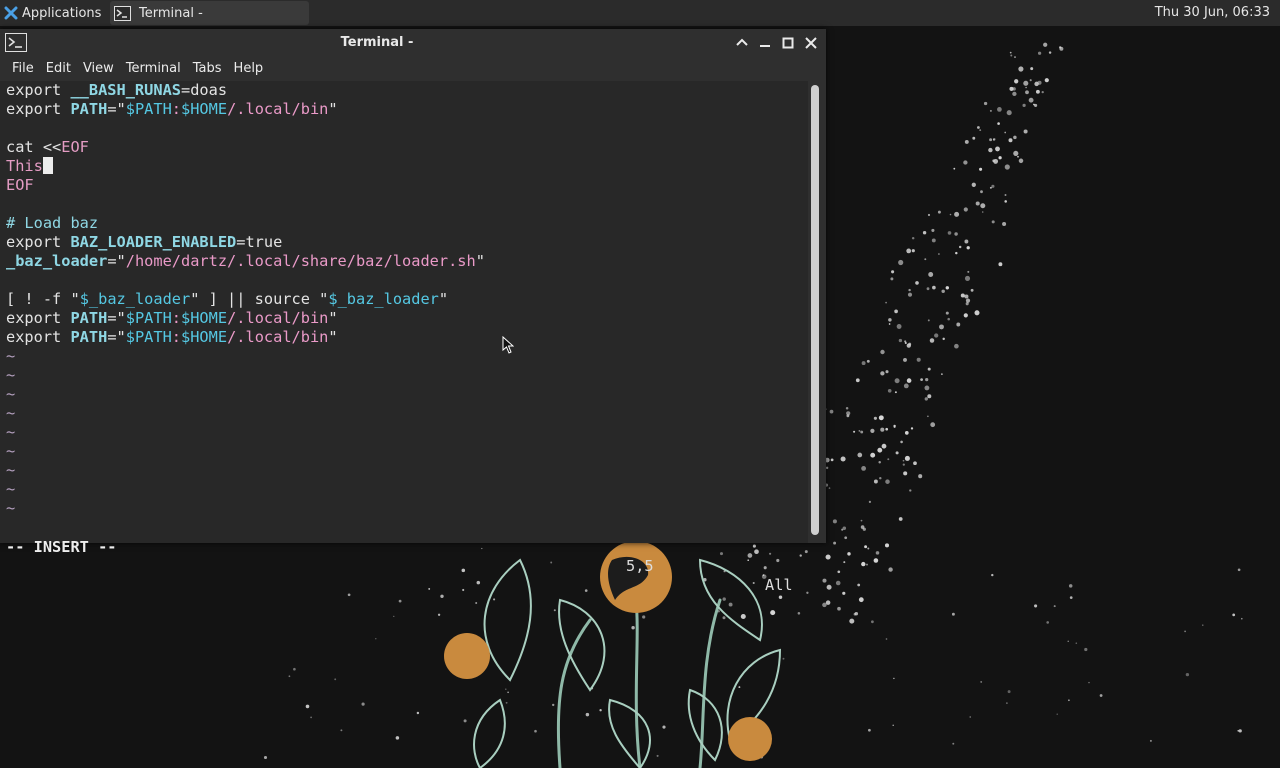 The width and height of the screenshot is (1280, 768). What do you see at coordinates (57, 261) in the screenshot?
I see `code-token: _baz_loader` at bounding box center [57, 261].